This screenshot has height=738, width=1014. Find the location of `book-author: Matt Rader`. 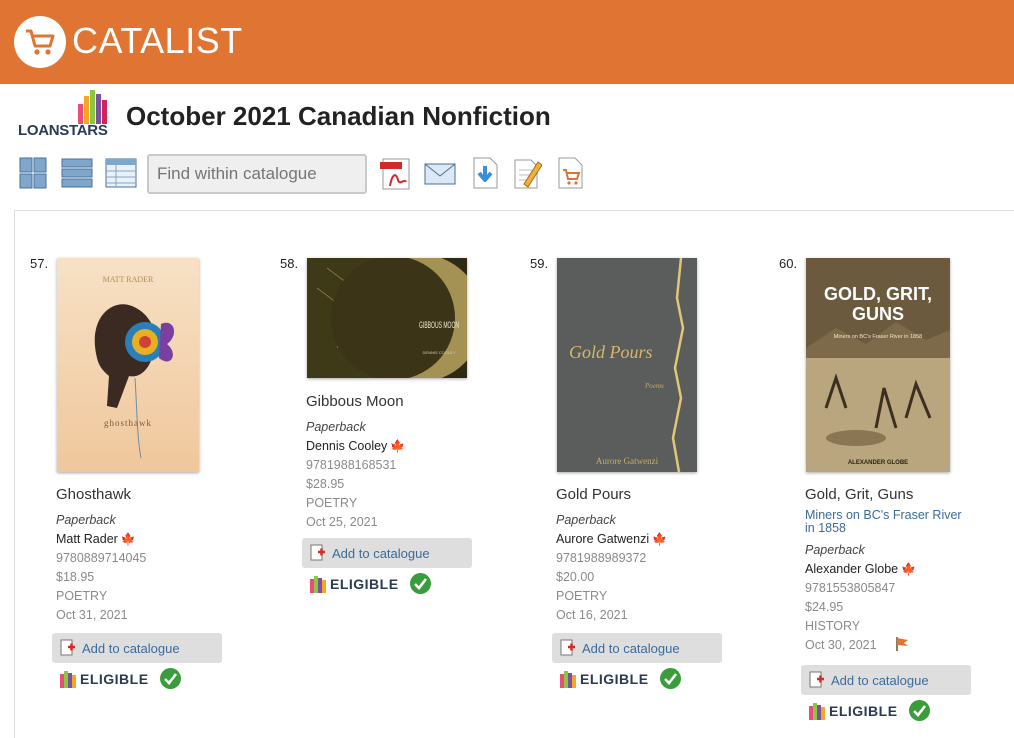

book-author: Matt Rader is located at coordinates (87, 539).